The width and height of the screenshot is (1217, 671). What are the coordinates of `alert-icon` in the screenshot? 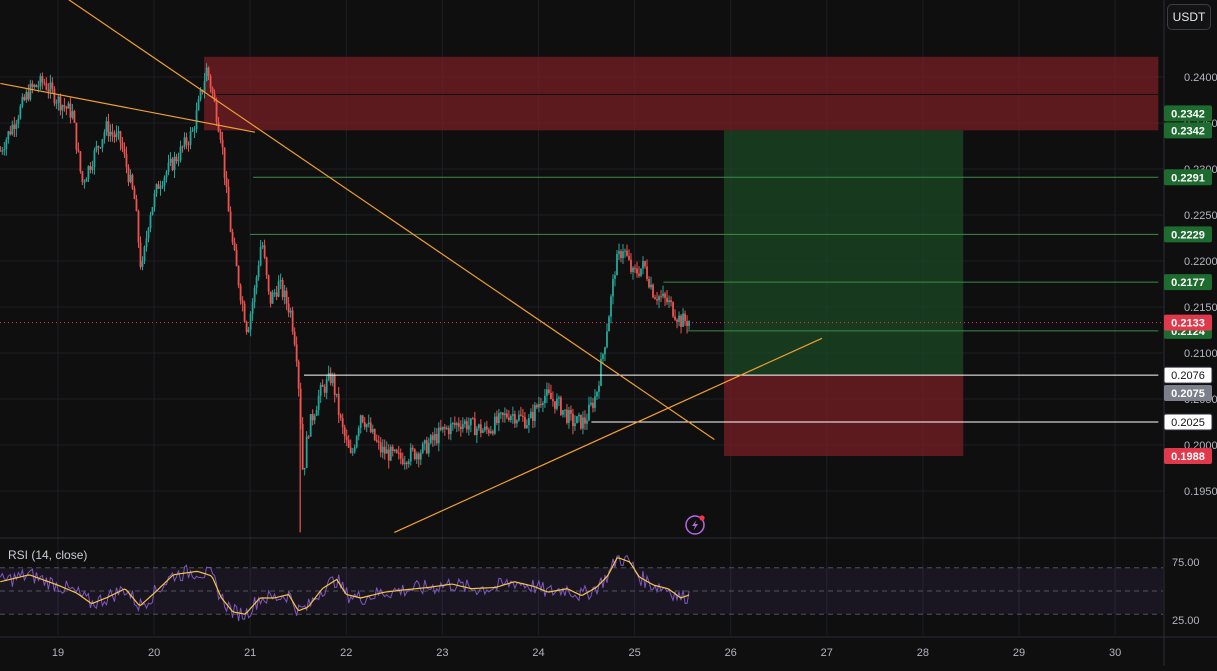 It's located at (695, 525).